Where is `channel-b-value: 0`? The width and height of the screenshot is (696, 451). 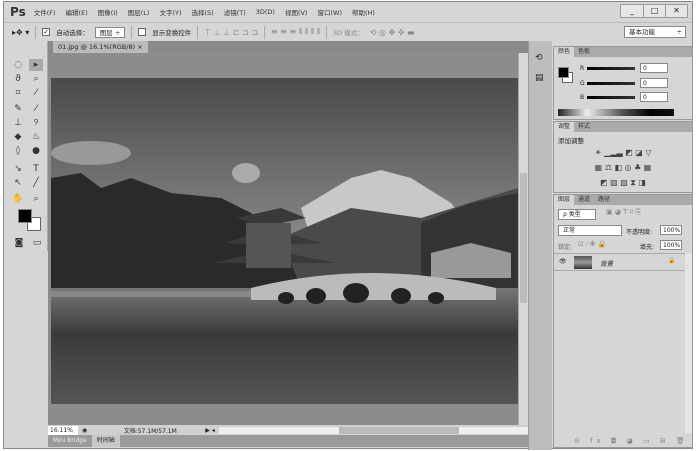
channel-b-value: 0 is located at coordinates (654, 97).